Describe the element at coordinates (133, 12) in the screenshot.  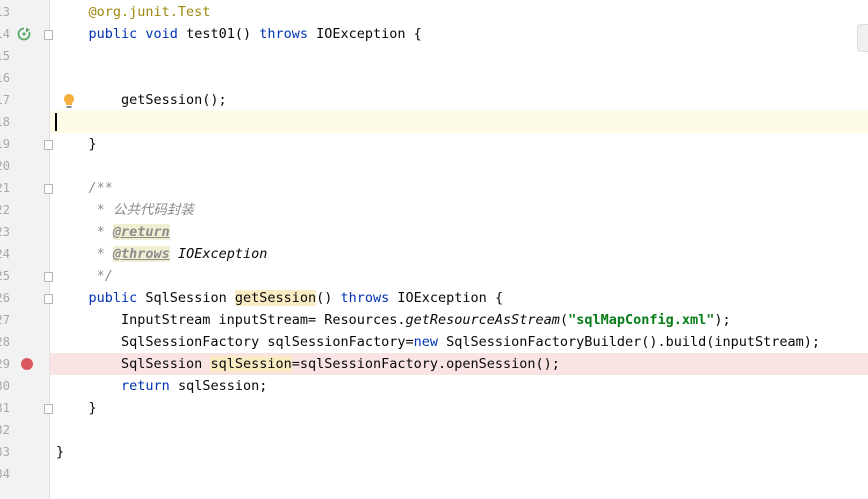
I see `code-text: @org.junit.Test` at that location.